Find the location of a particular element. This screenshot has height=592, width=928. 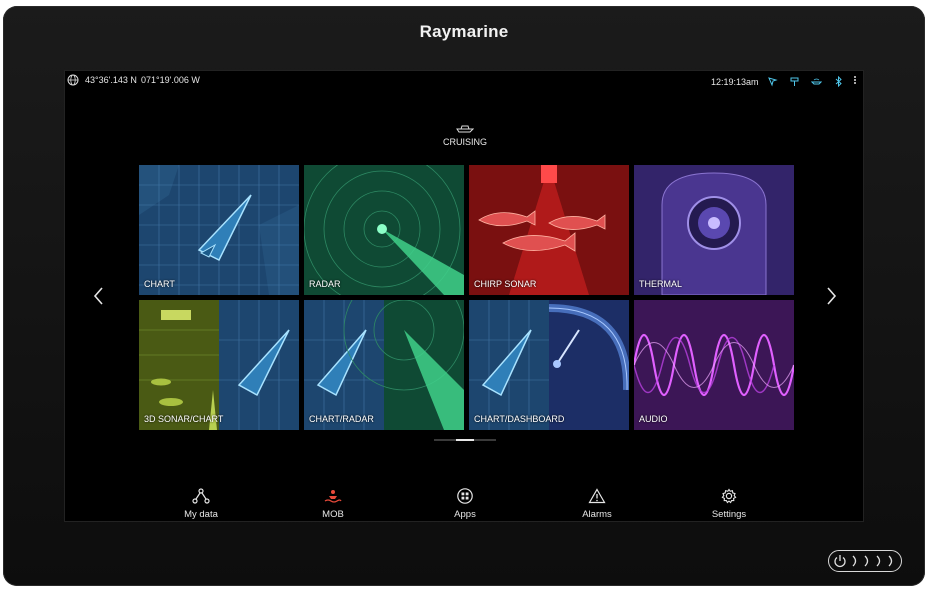

power-icon is located at coordinates (863, 561).